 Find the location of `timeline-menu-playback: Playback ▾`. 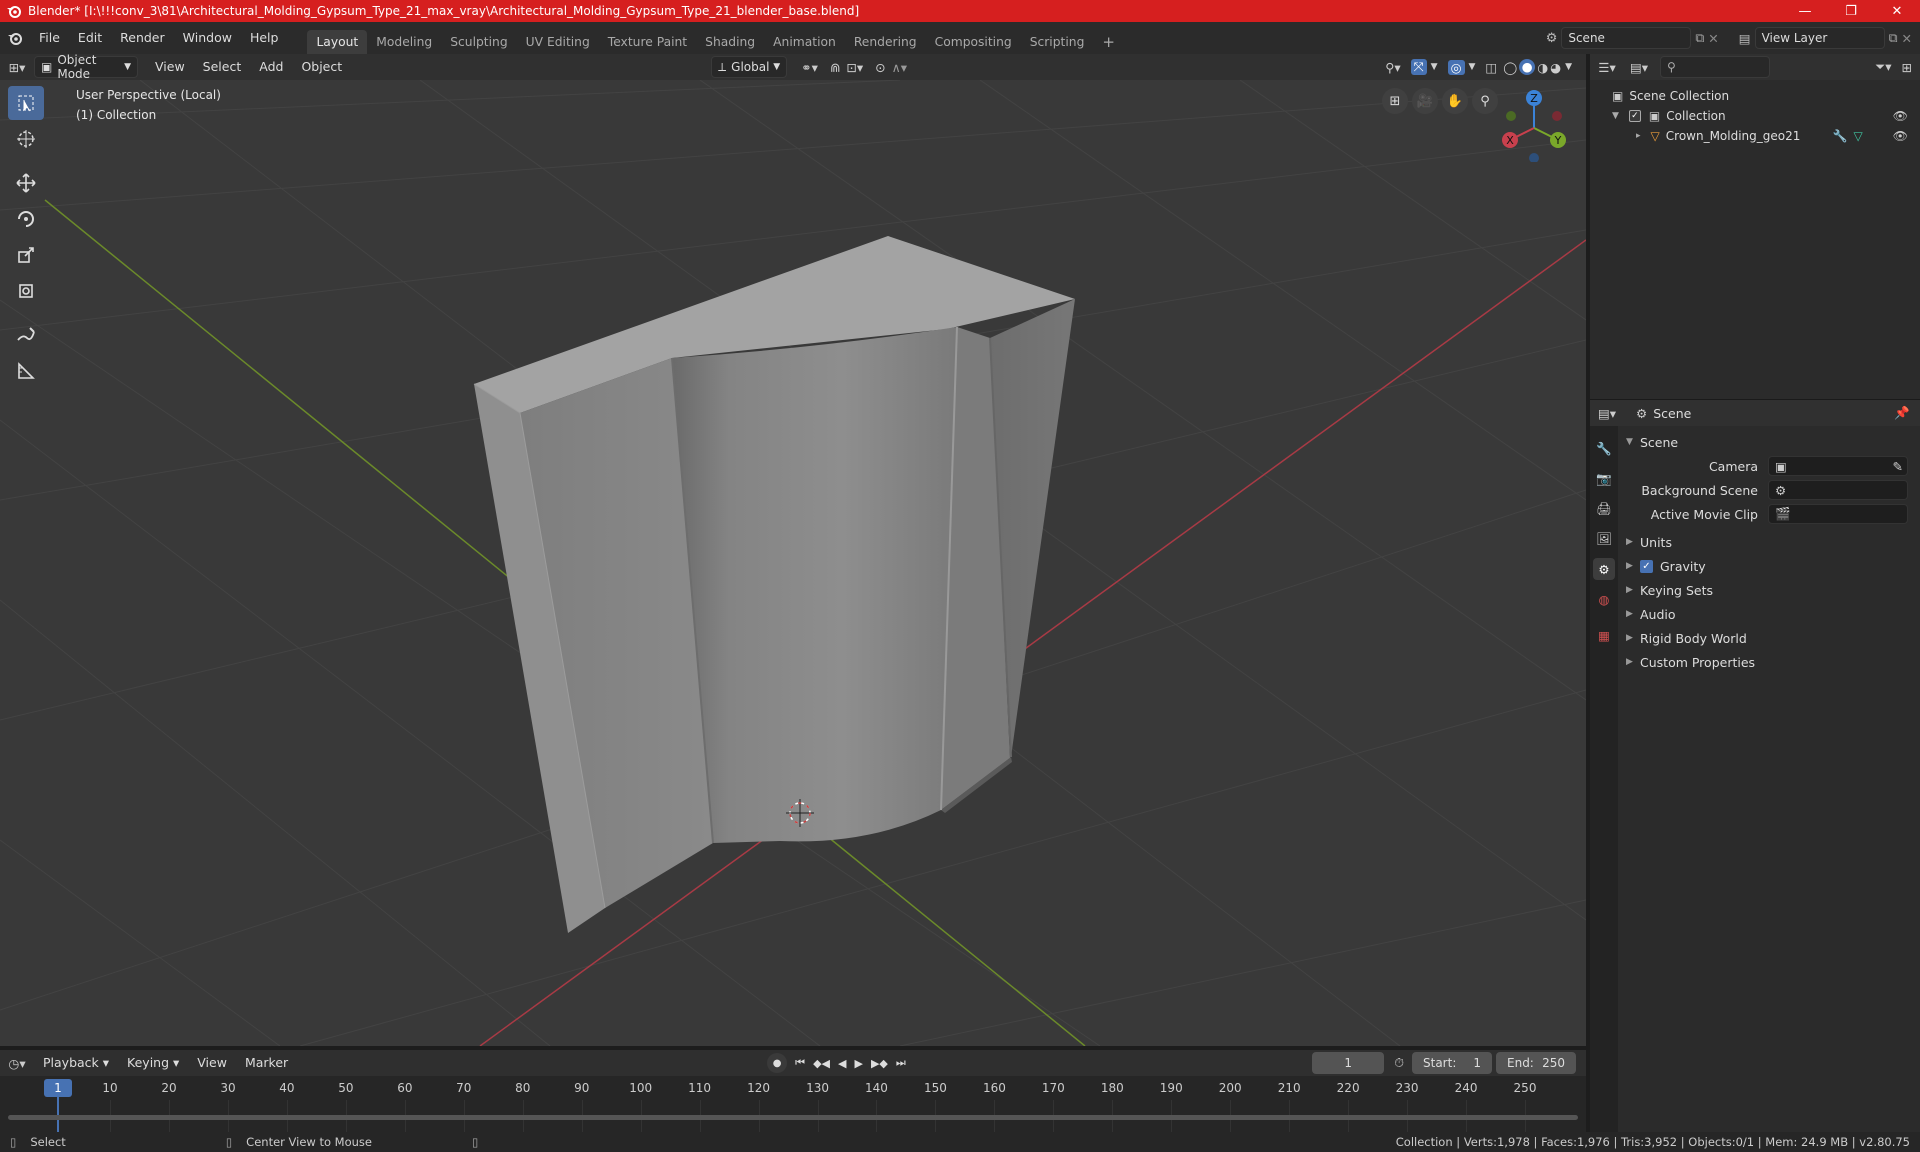

timeline-menu-playback: Playback ▾ is located at coordinates (76, 1063).